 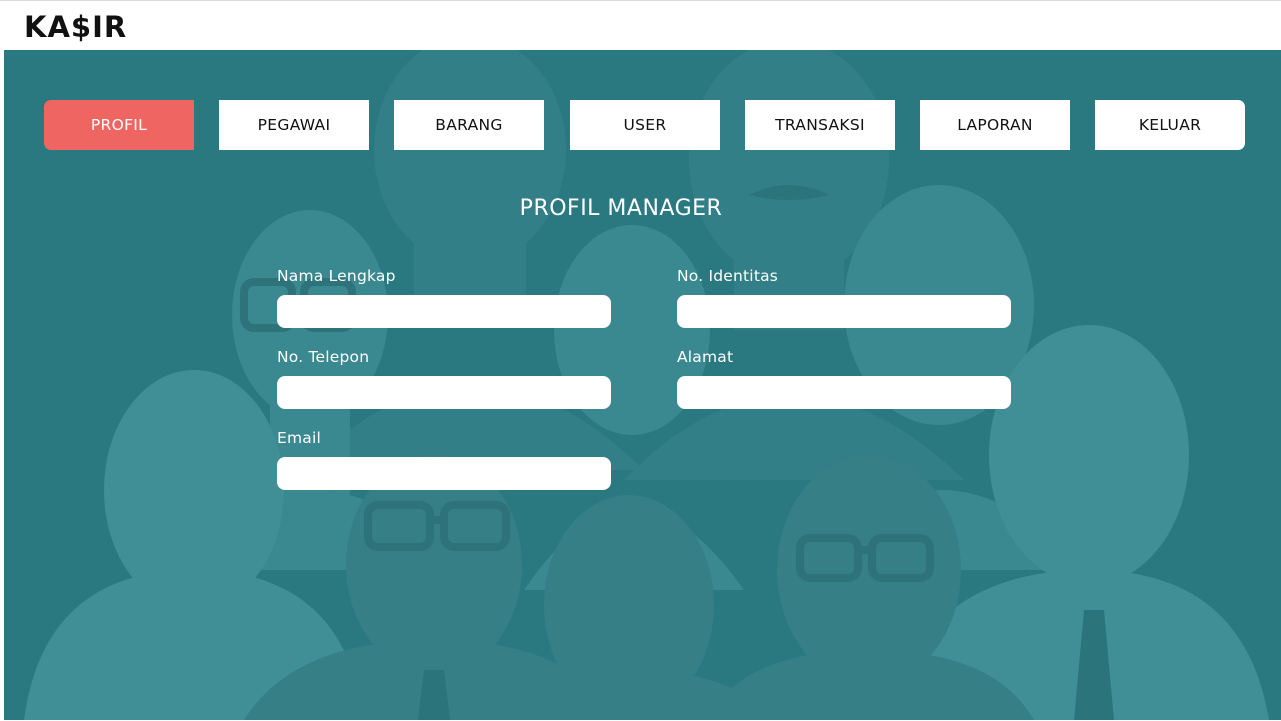 I want to click on no-identitas-label: No. Identitas, so click(x=728, y=276).